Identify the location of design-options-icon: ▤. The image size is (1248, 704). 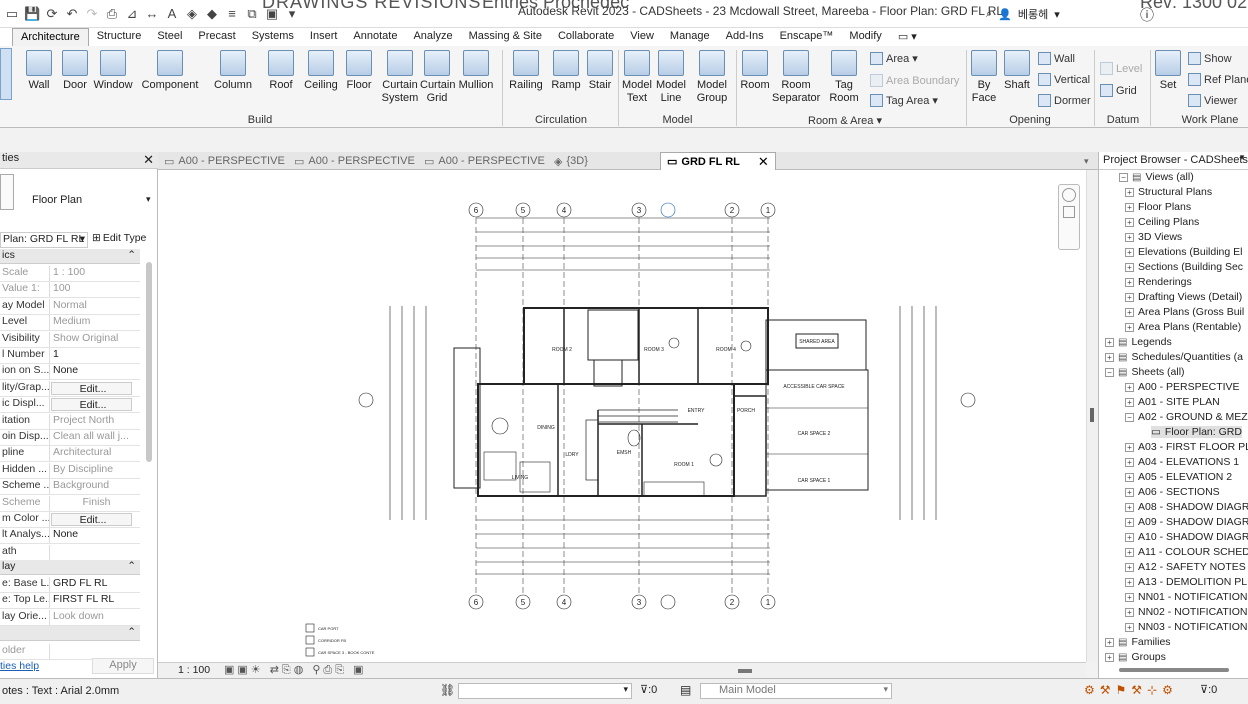
(685, 690).